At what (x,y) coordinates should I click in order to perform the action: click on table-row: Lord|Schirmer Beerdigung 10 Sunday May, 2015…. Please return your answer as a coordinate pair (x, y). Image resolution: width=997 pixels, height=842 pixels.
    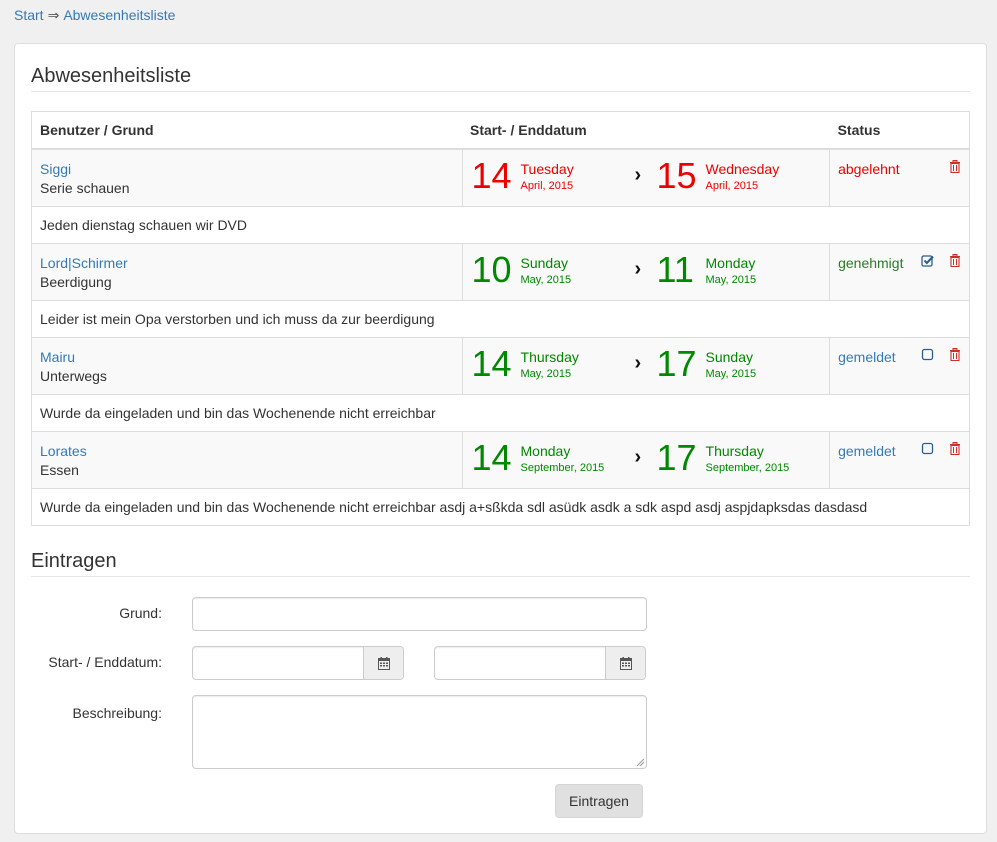
    Looking at the image, I should click on (500, 271).